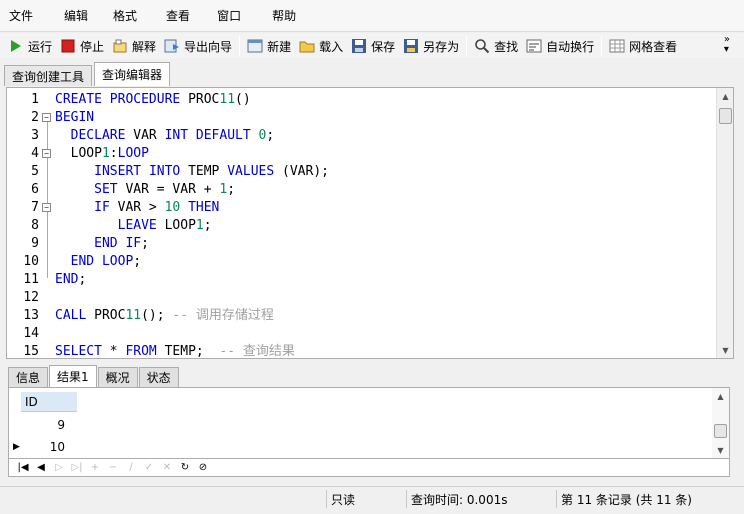 The width and height of the screenshot is (744, 514). I want to click on new-button: 新建, so click(269, 46).